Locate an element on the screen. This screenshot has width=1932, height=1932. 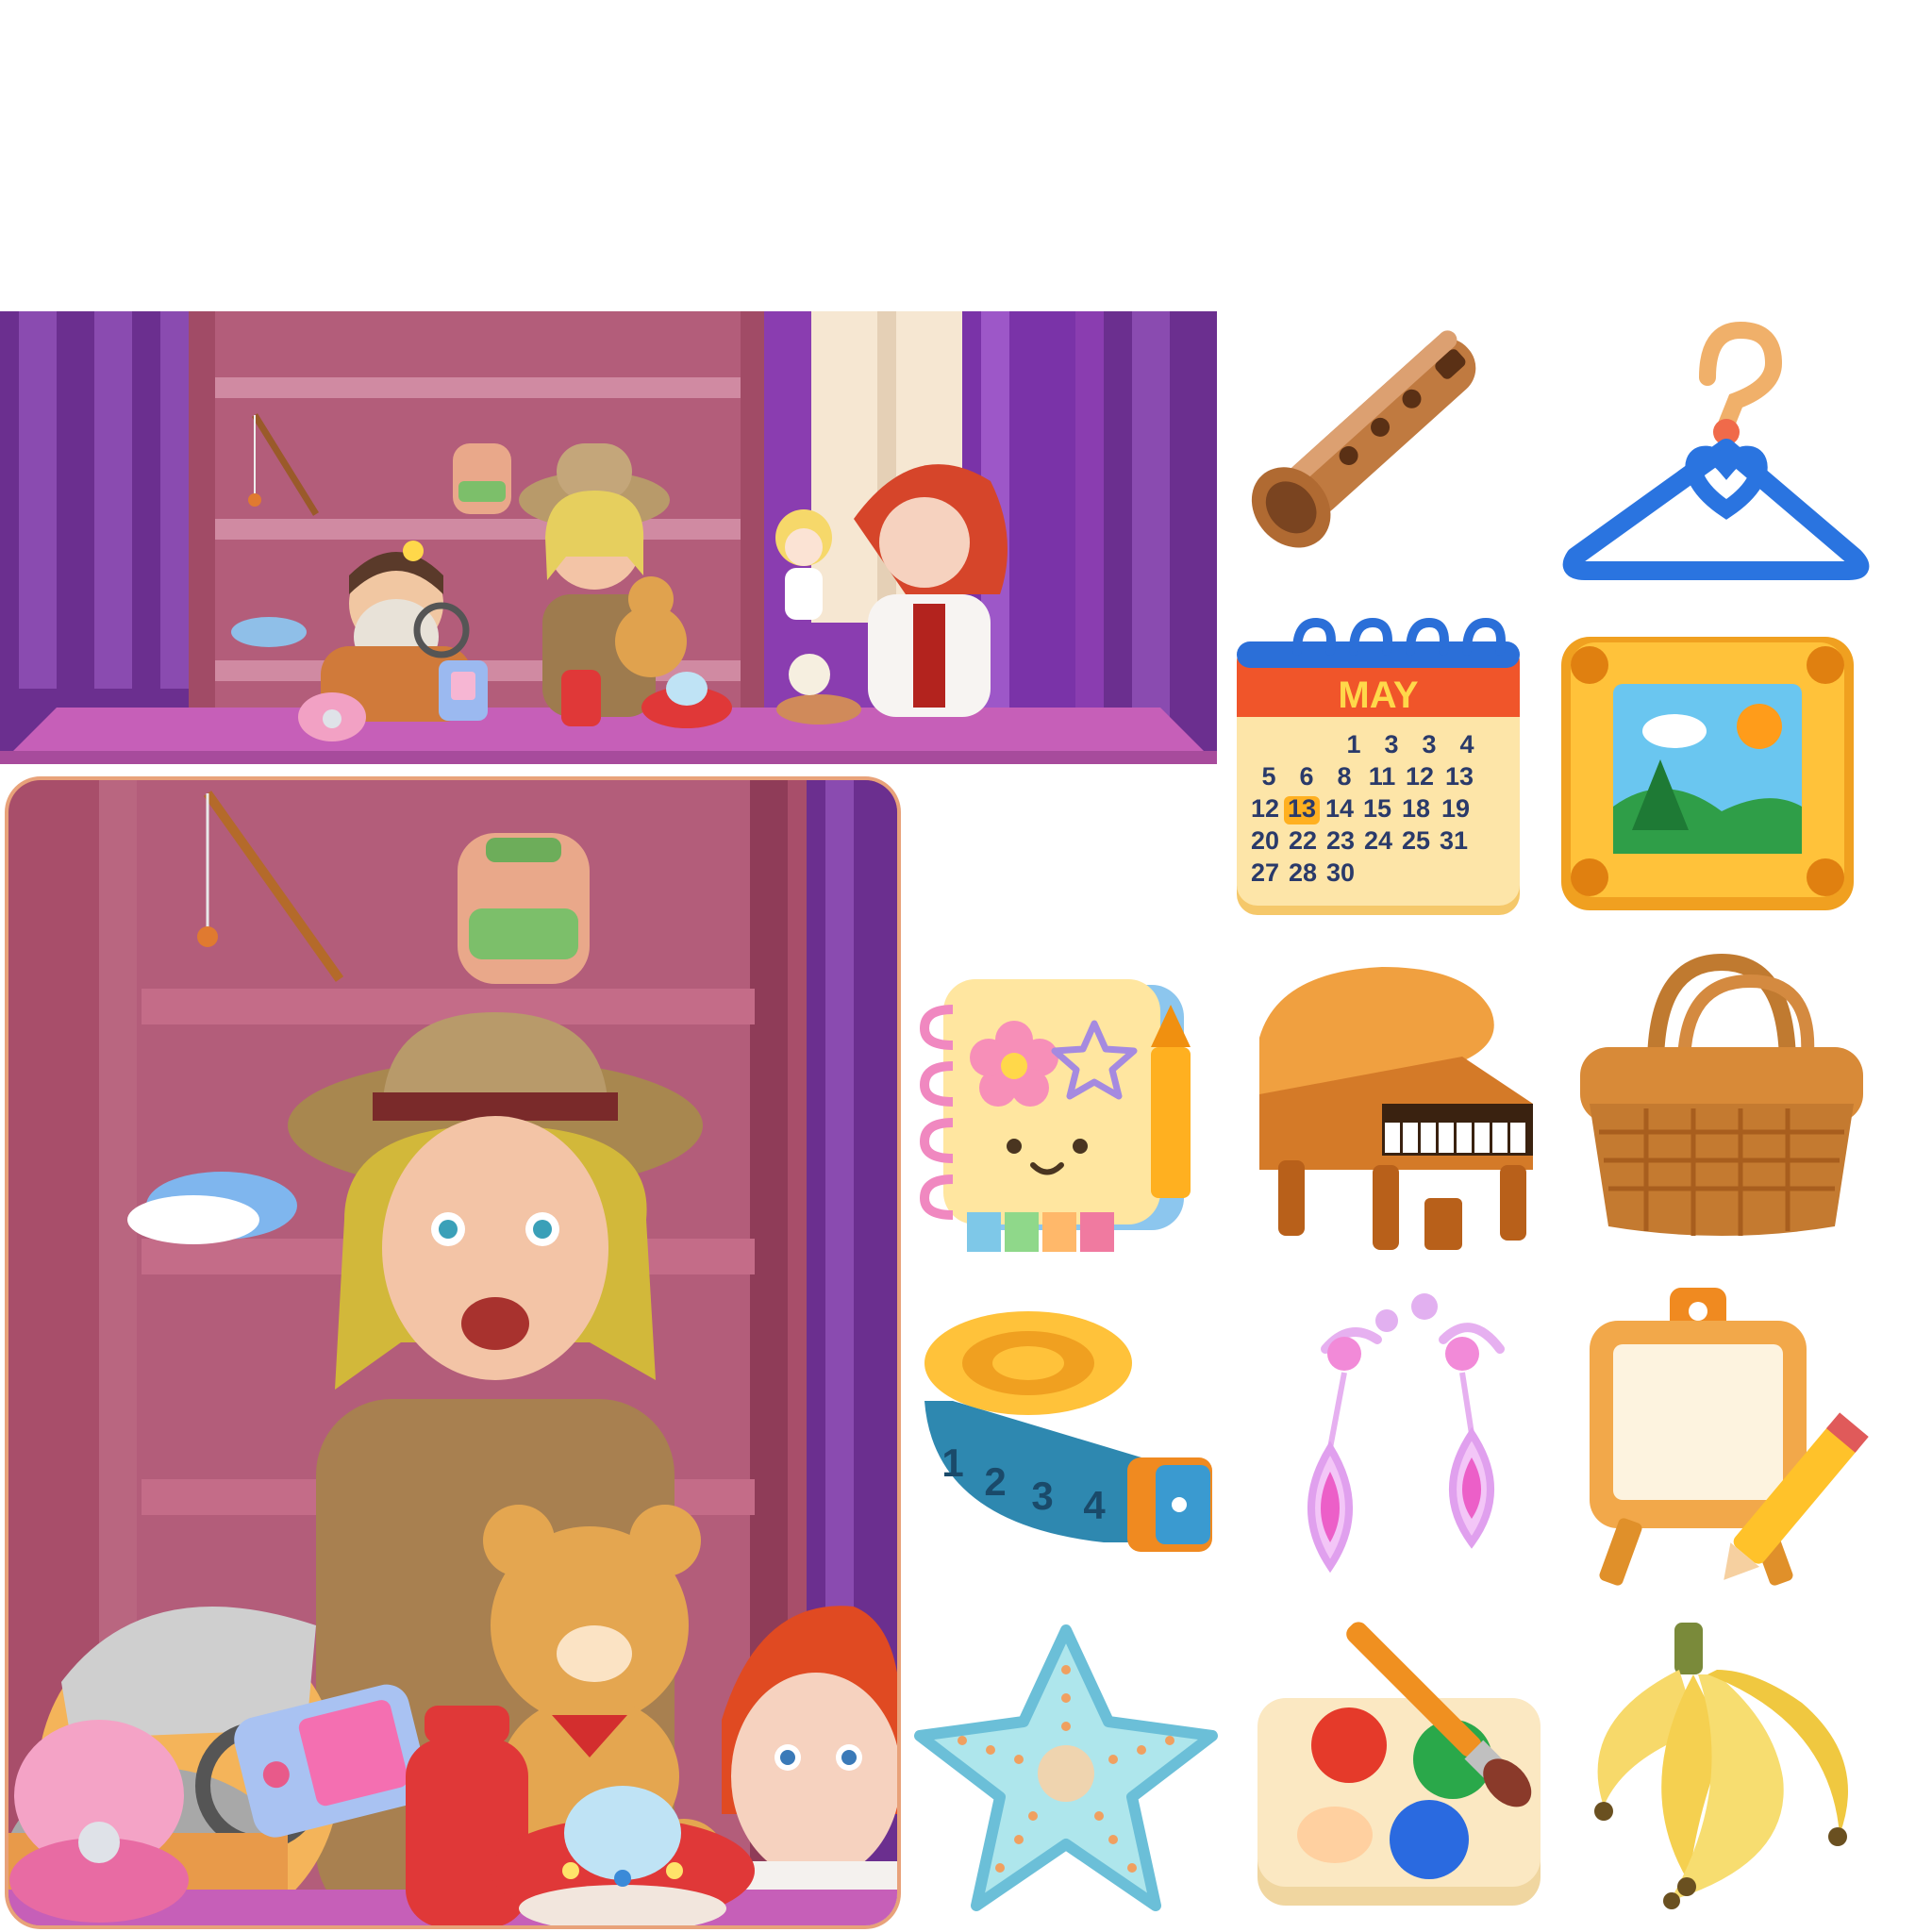
calendar-month: MAY is located at coordinates (1378, 696).